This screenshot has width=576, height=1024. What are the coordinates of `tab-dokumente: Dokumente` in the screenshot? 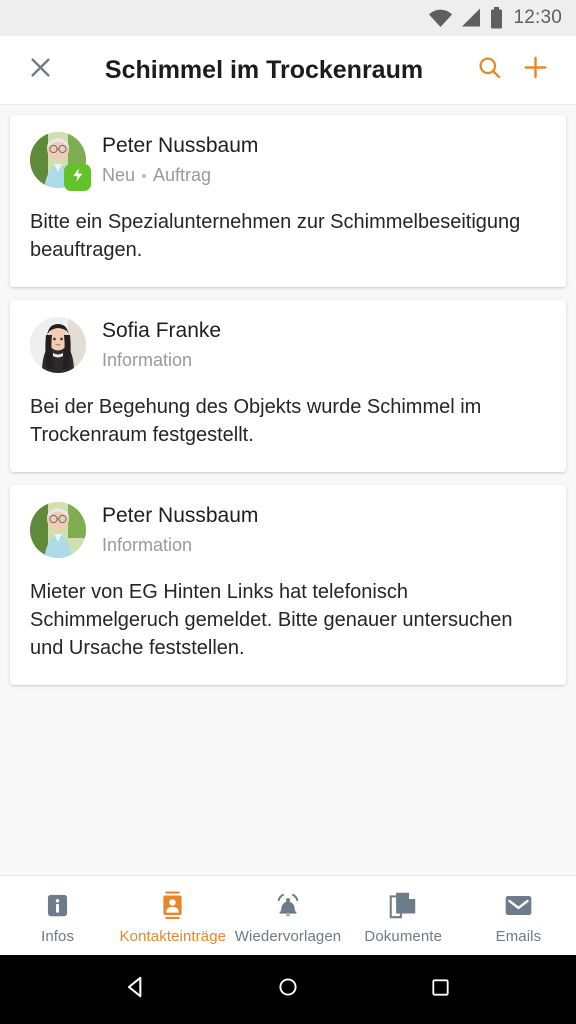 It's located at (403, 915).